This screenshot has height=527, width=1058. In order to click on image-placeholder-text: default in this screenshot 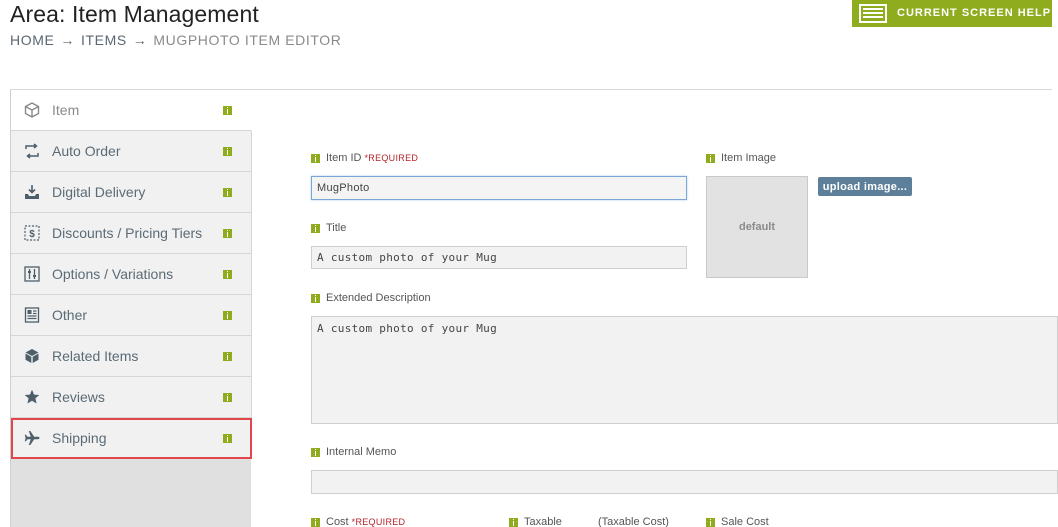, I will do `click(757, 227)`.